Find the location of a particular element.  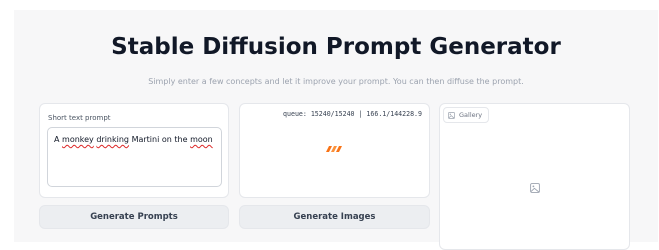

gallery-tab: Gallery is located at coordinates (466, 115).